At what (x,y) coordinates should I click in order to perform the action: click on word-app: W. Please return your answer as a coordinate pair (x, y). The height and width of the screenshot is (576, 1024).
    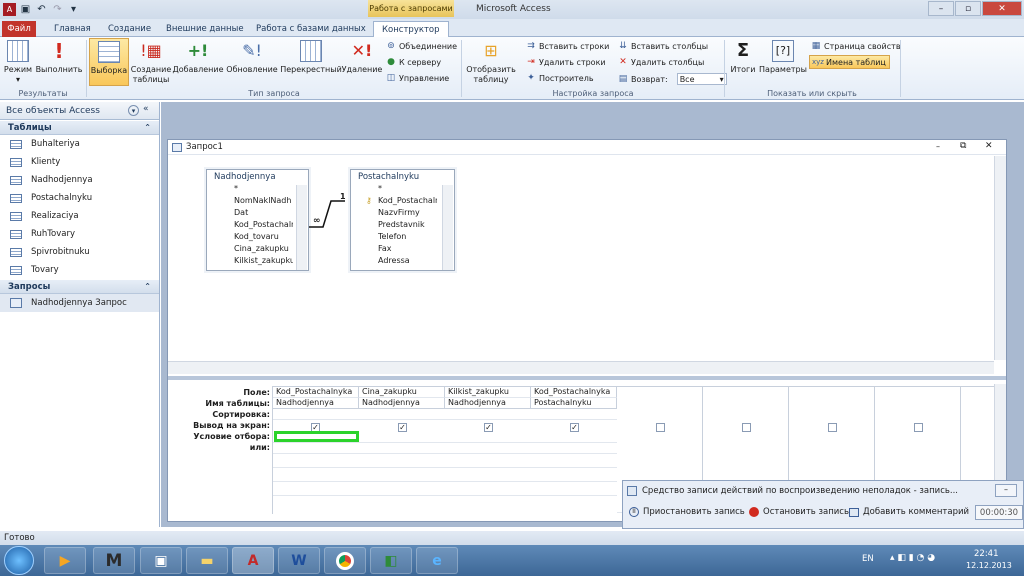
    Looking at the image, I should click on (299, 560).